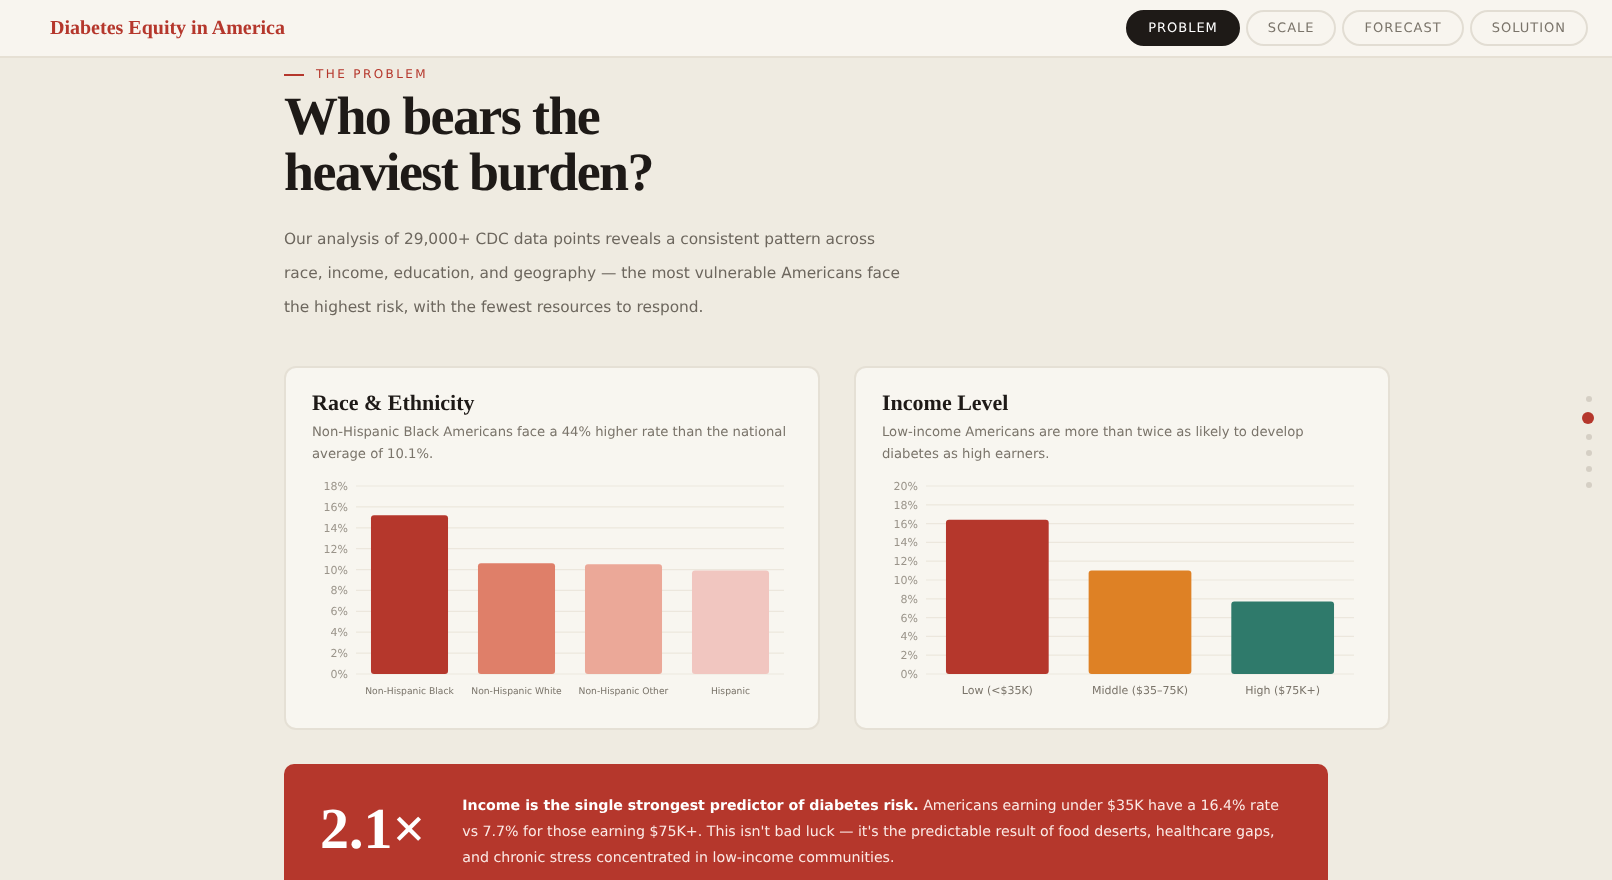 The height and width of the screenshot is (880, 1612). Describe the element at coordinates (946, 404) in the screenshot. I see `card-title: Income Level` at that location.